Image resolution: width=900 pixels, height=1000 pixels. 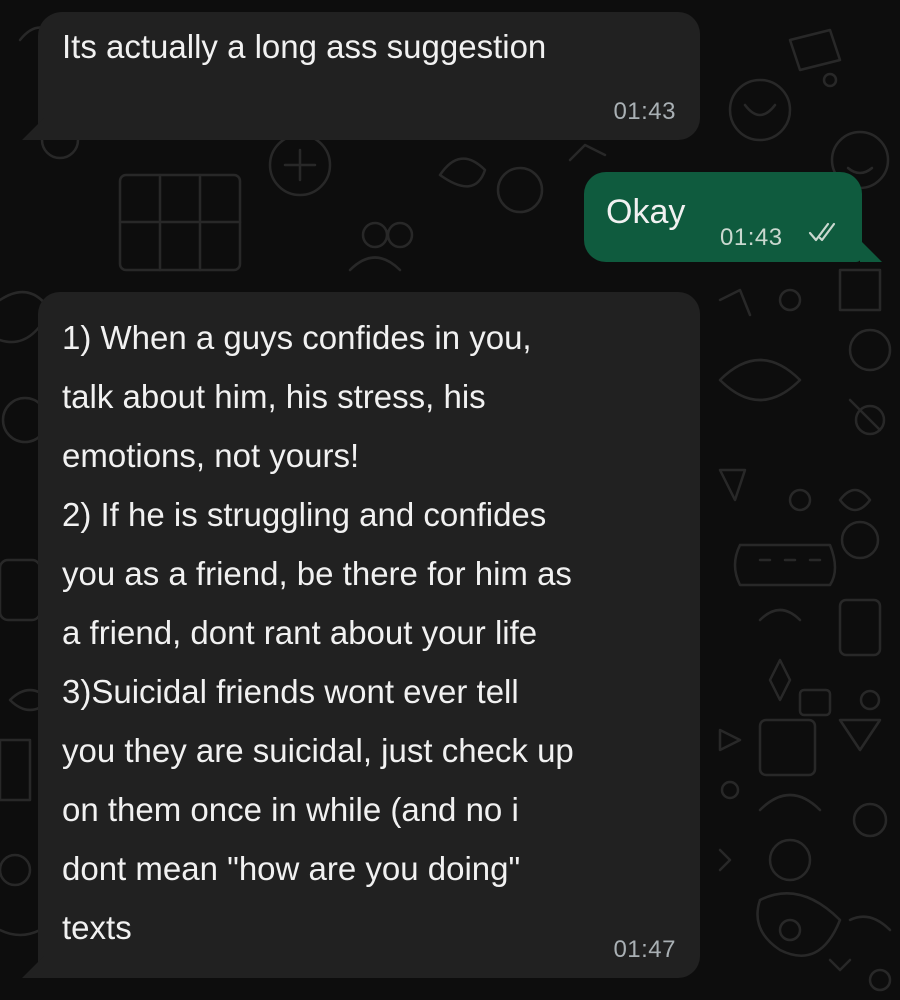 I want to click on double-check-icon, so click(x=825, y=235).